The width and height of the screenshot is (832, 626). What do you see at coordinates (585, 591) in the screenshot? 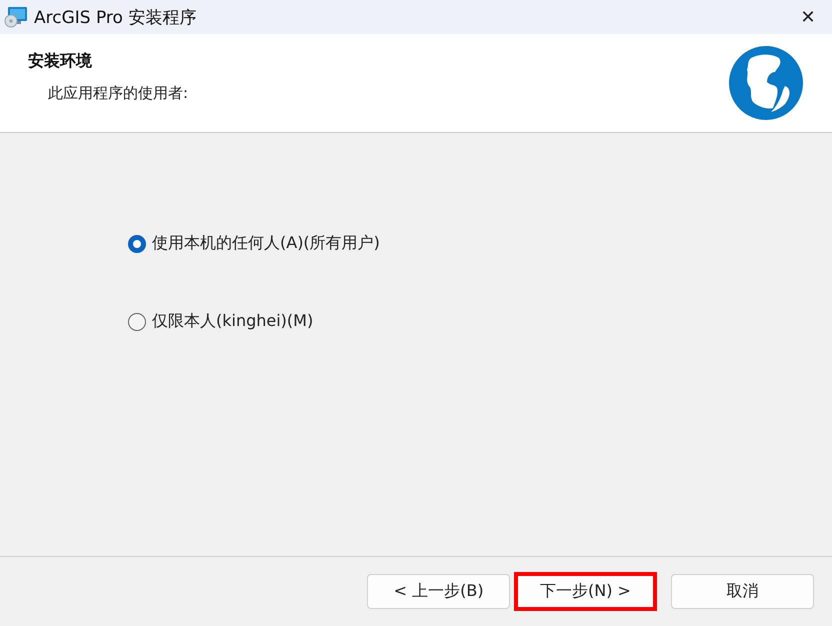
I see `dialog-button: 下一步(N) >` at bounding box center [585, 591].